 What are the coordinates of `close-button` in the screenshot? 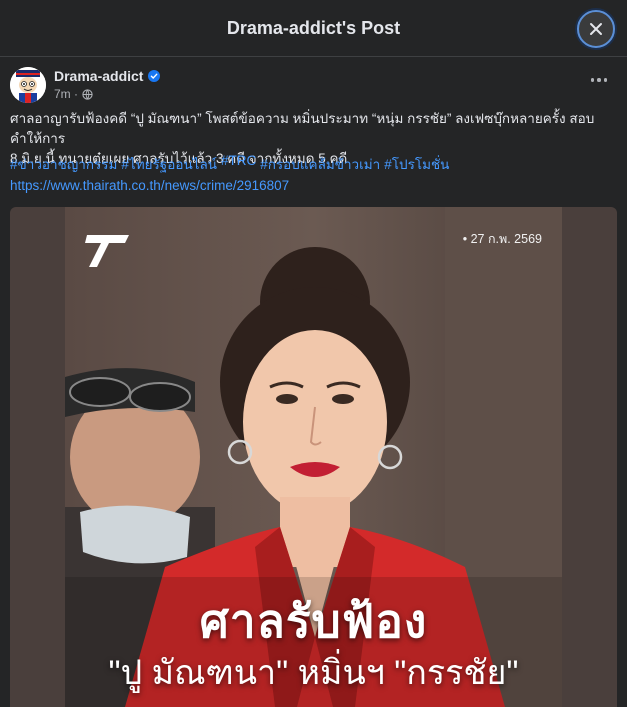 It's located at (596, 29).